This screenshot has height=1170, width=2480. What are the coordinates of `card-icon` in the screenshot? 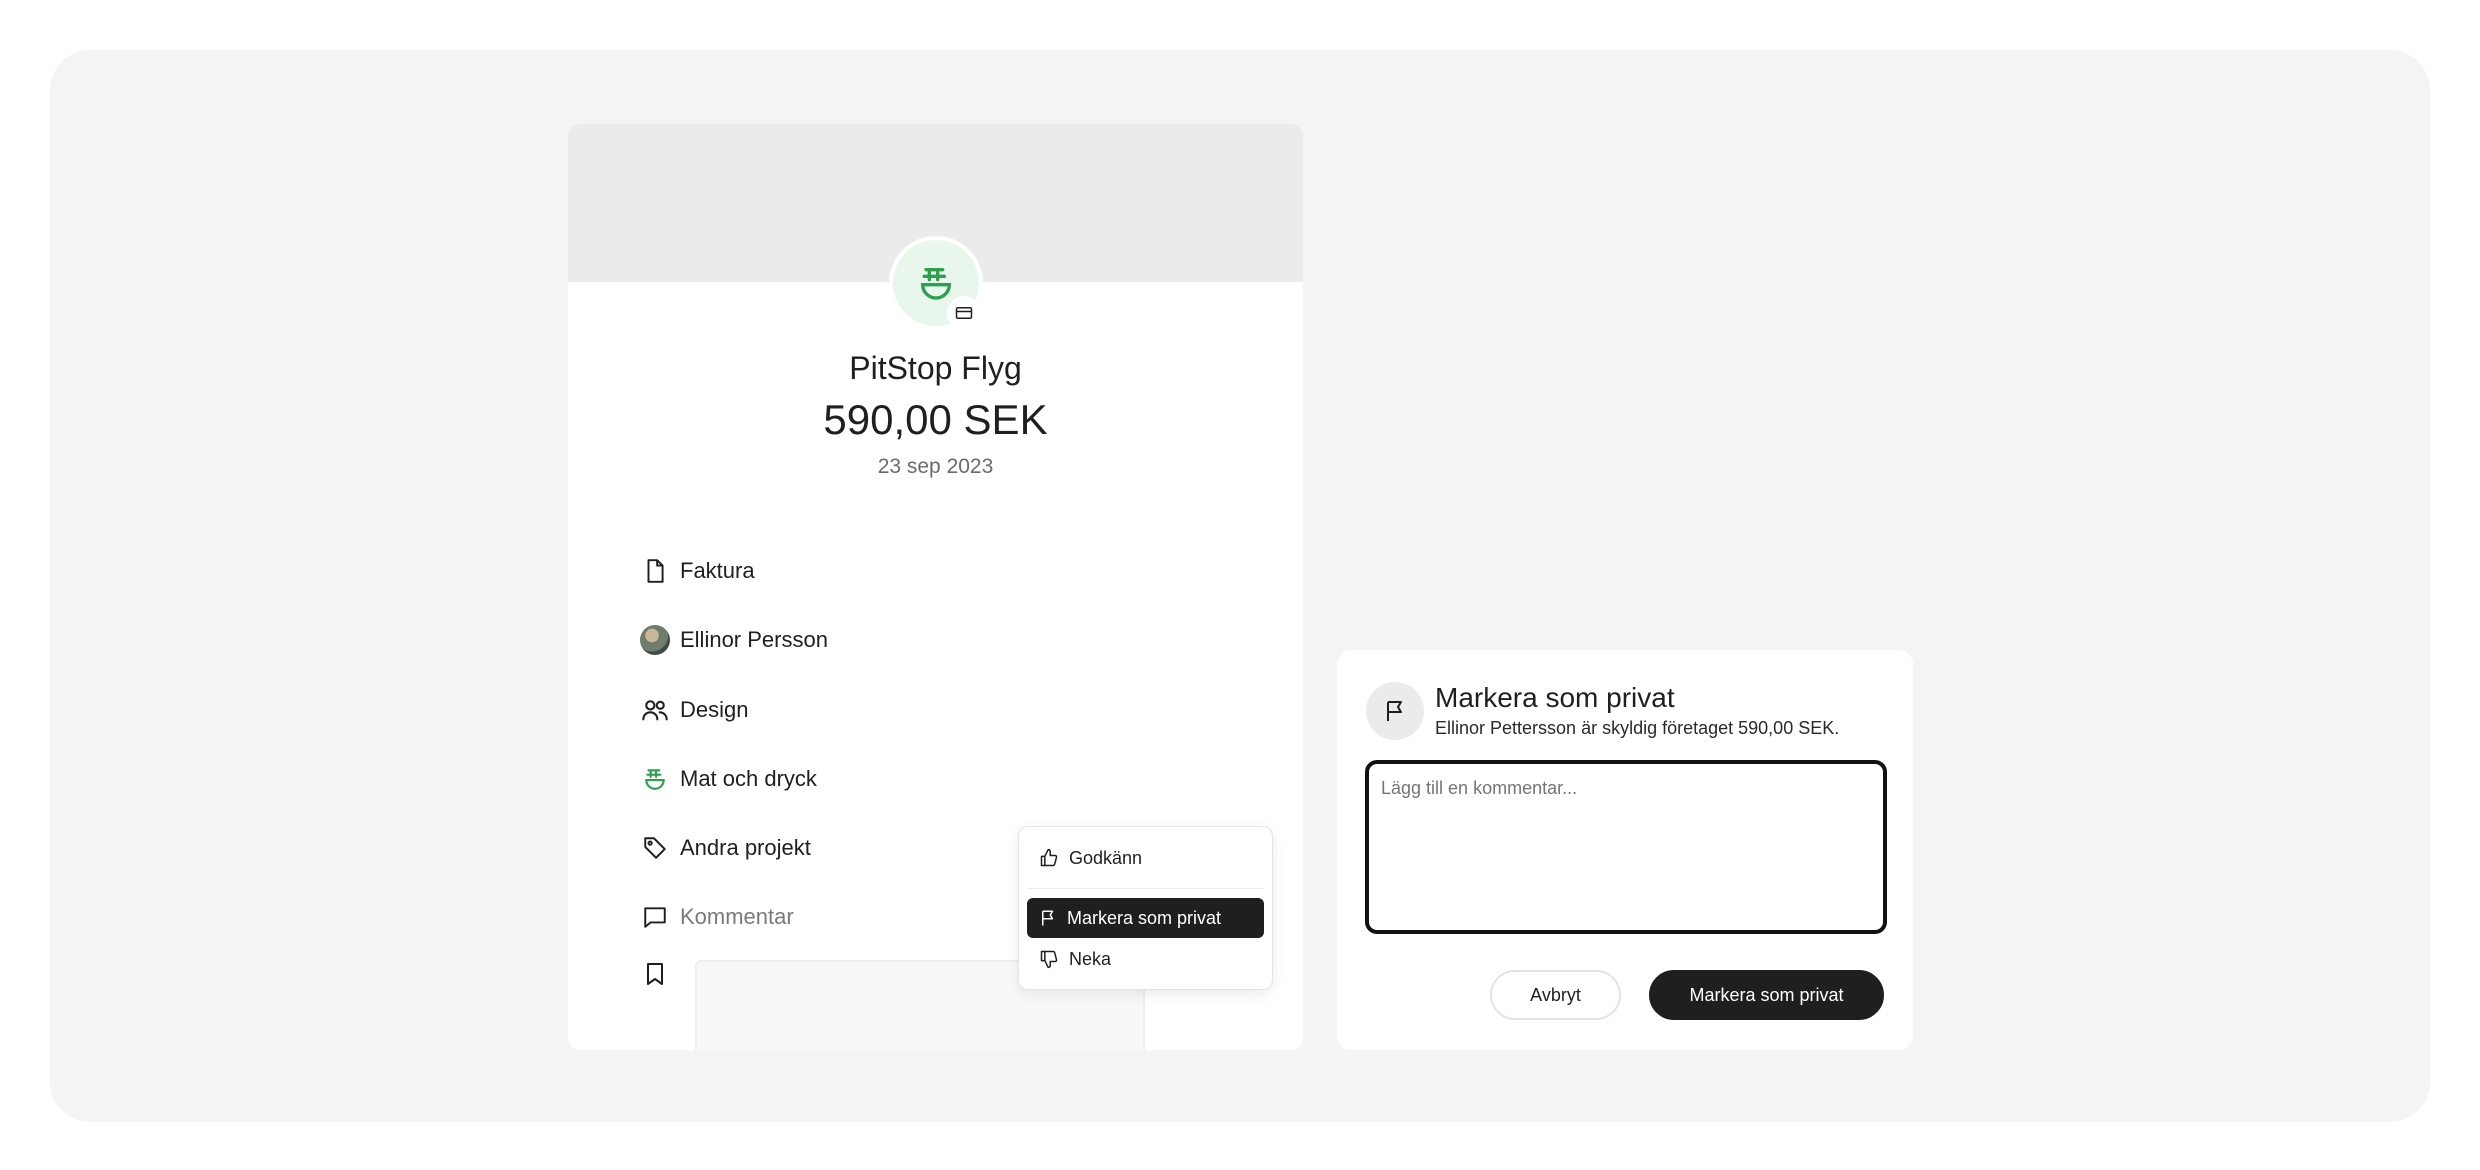 It's located at (964, 313).